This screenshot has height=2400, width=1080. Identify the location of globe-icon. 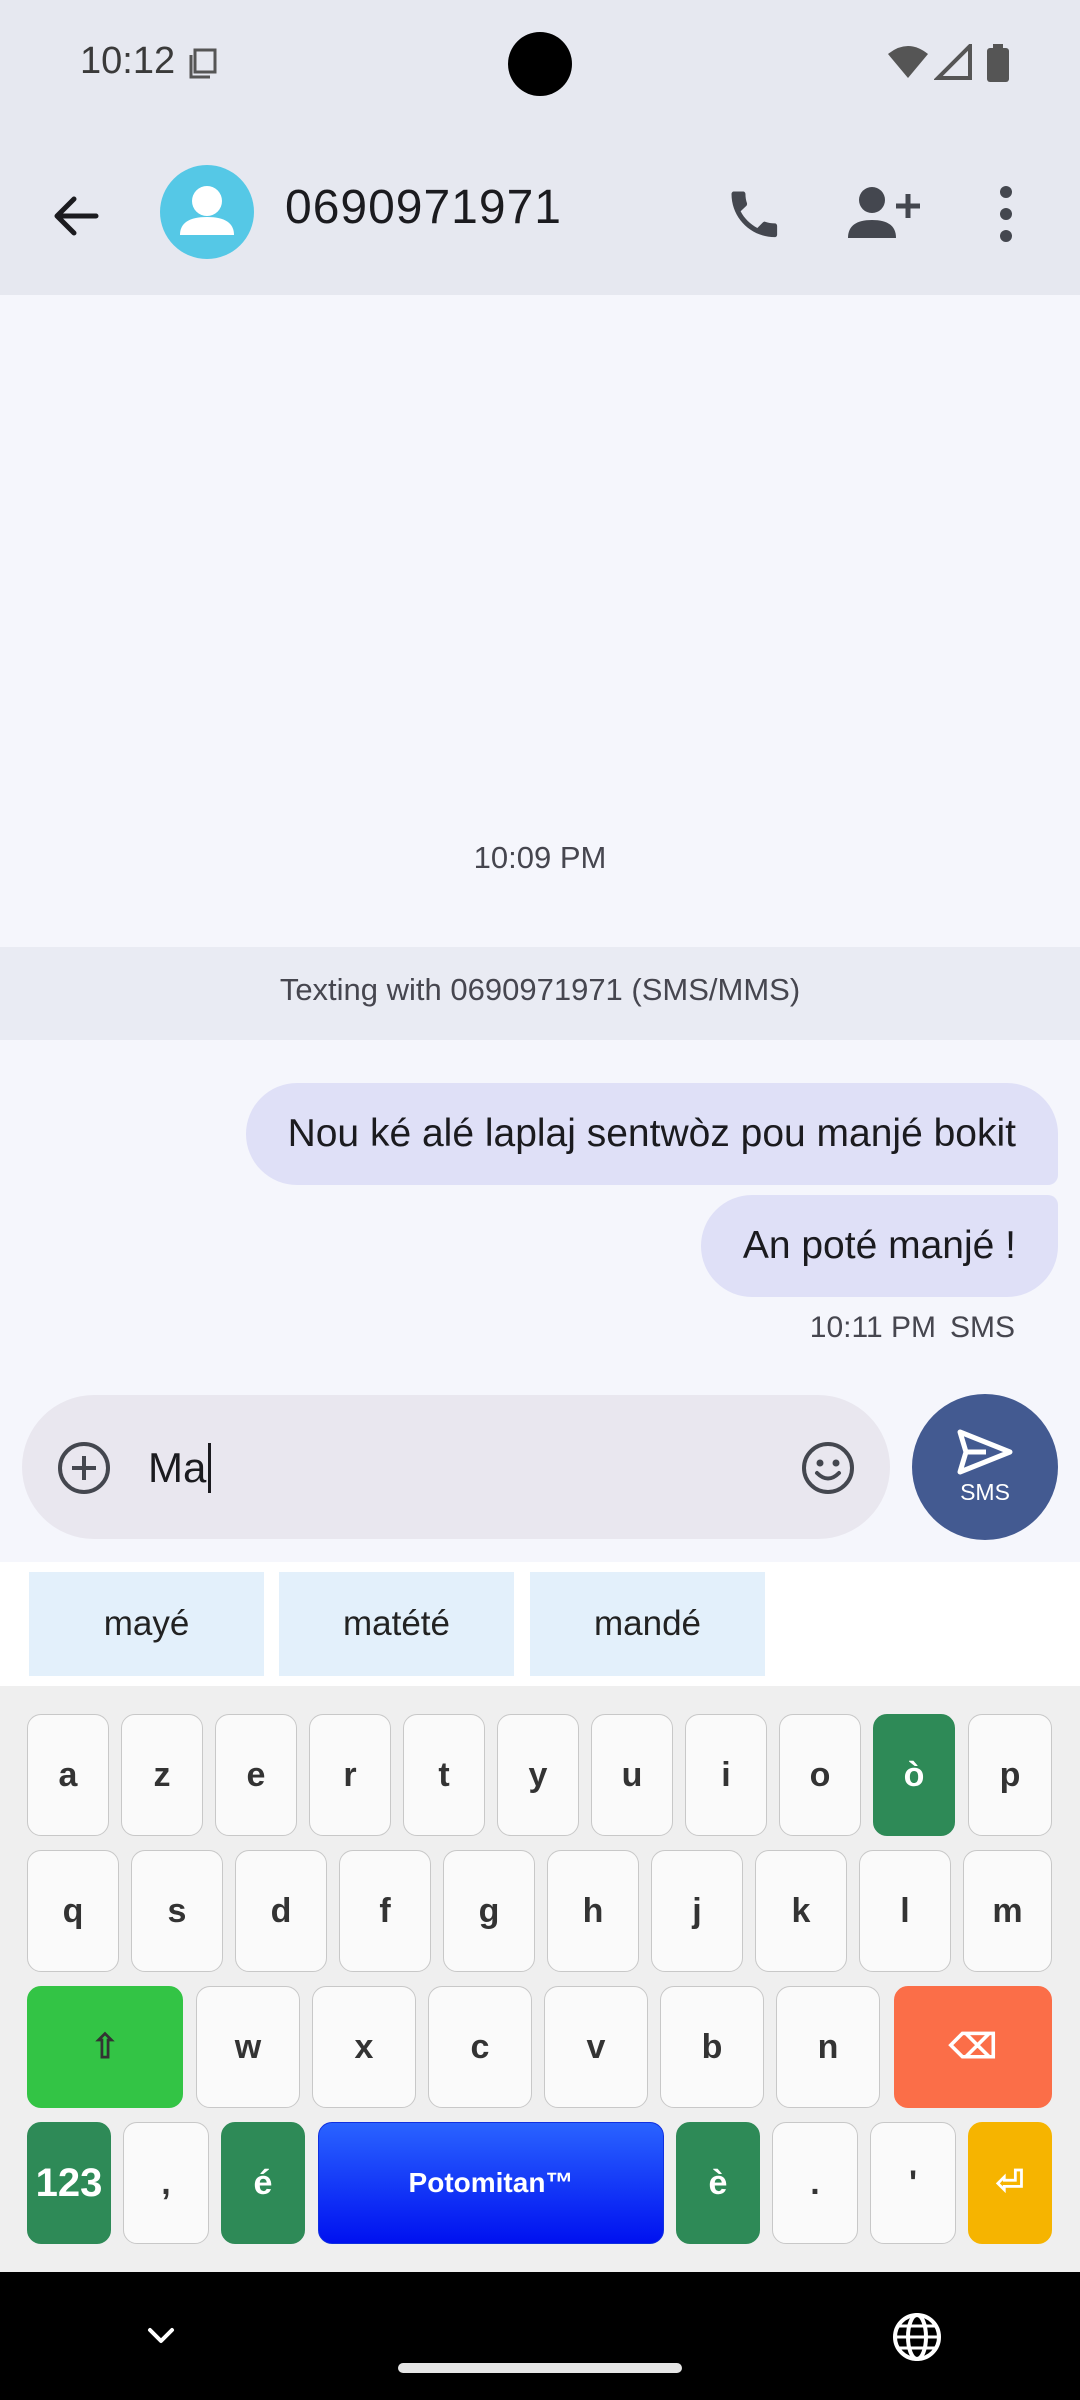
(917, 2337).